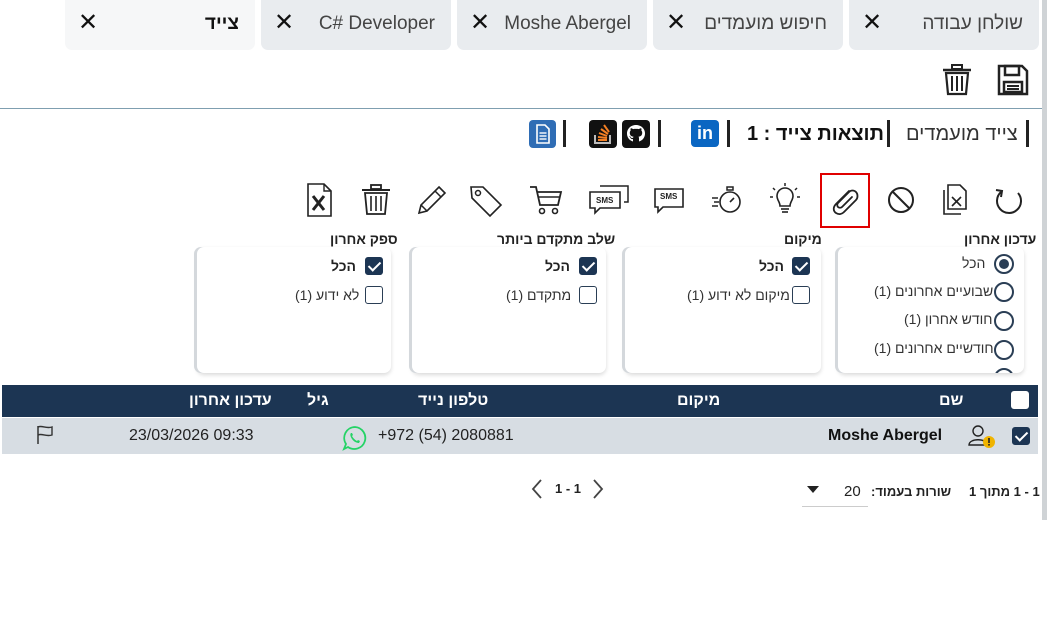  Describe the element at coordinates (982, 436) in the screenshot. I see `candidate-warning-icon` at that location.